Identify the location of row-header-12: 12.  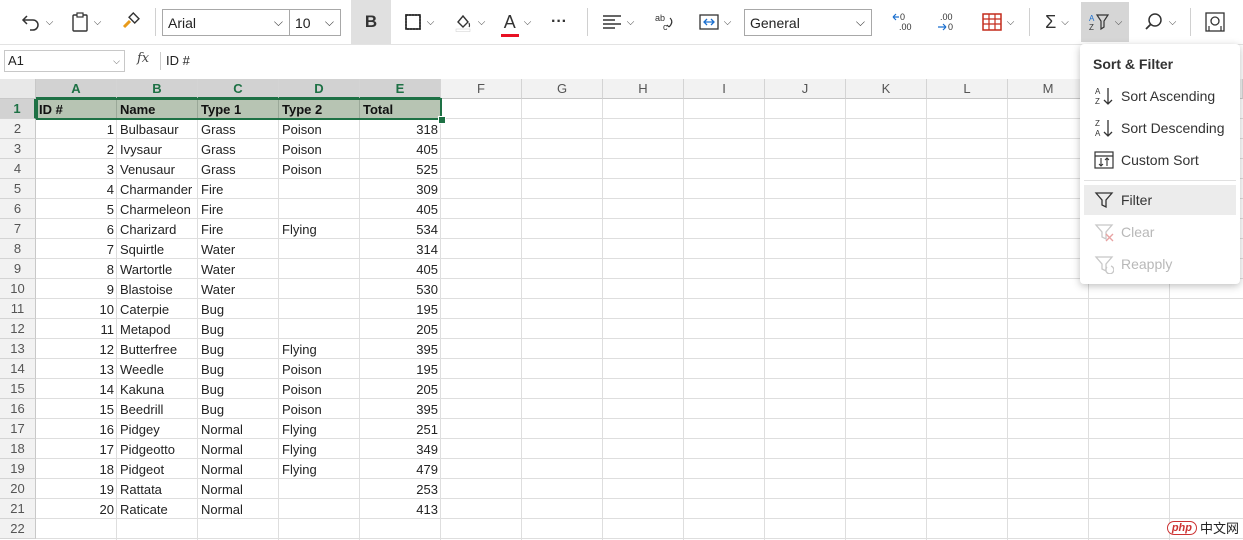
(18, 329).